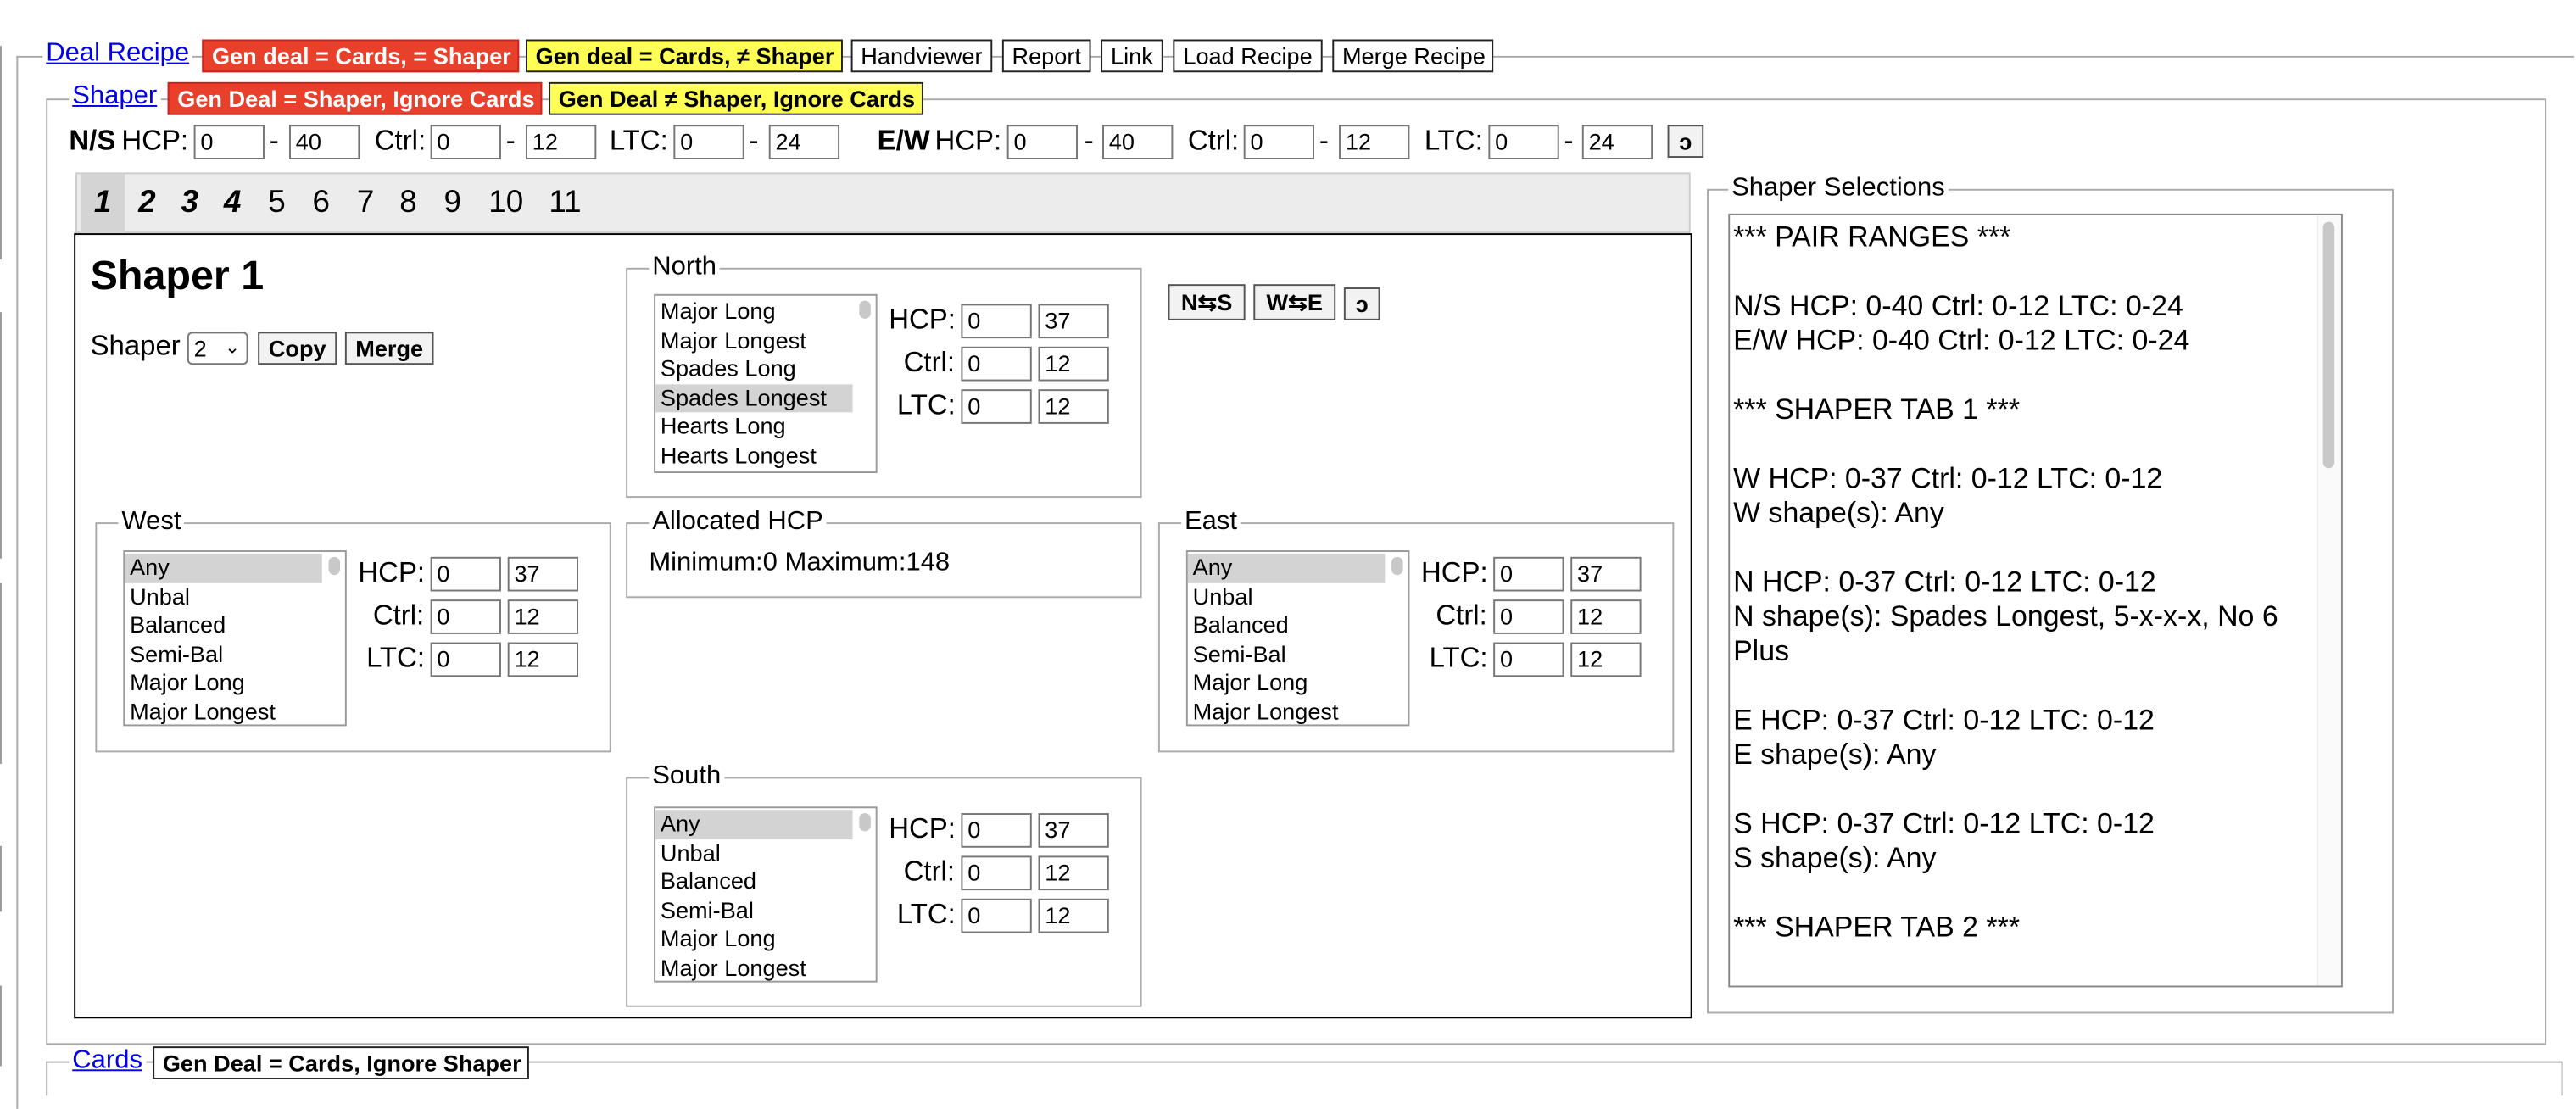  Describe the element at coordinates (754, 456) in the screenshot. I see `list-option: Hearts Longest` at that location.